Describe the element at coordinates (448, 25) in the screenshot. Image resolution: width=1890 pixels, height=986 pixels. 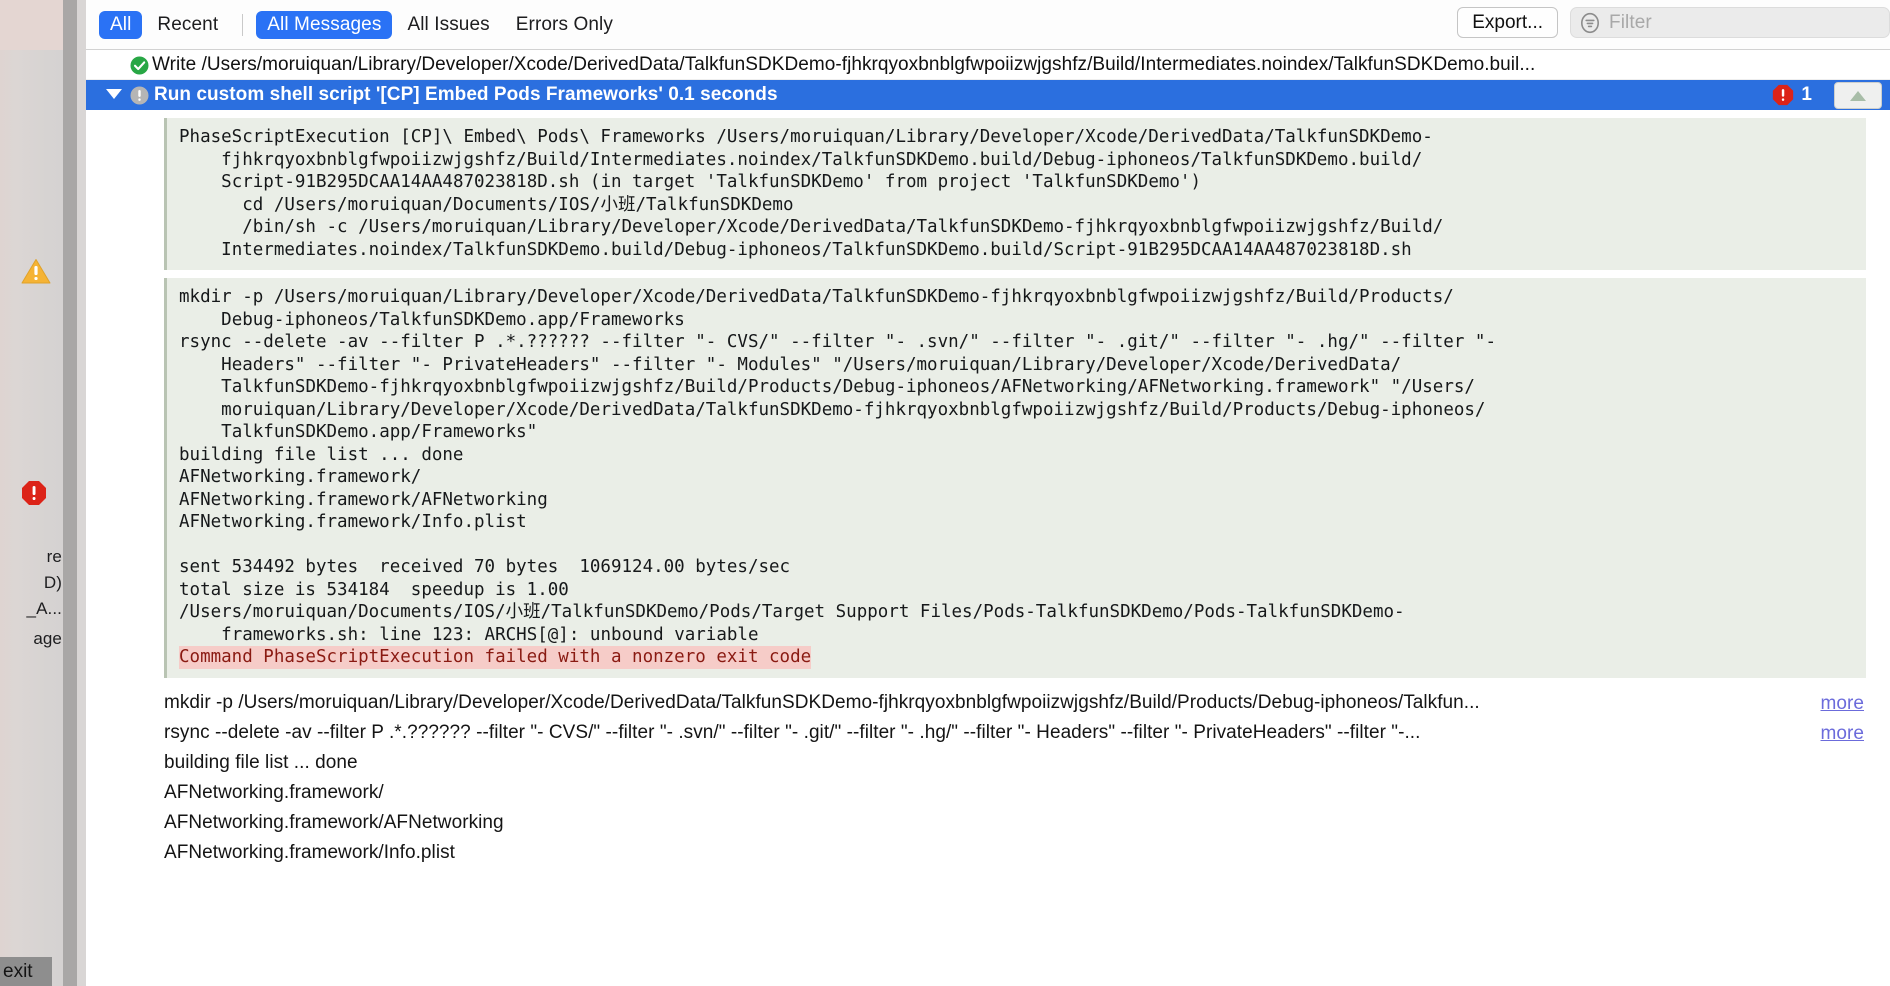
I see `filter-tab-all-issues: All Issues` at that location.